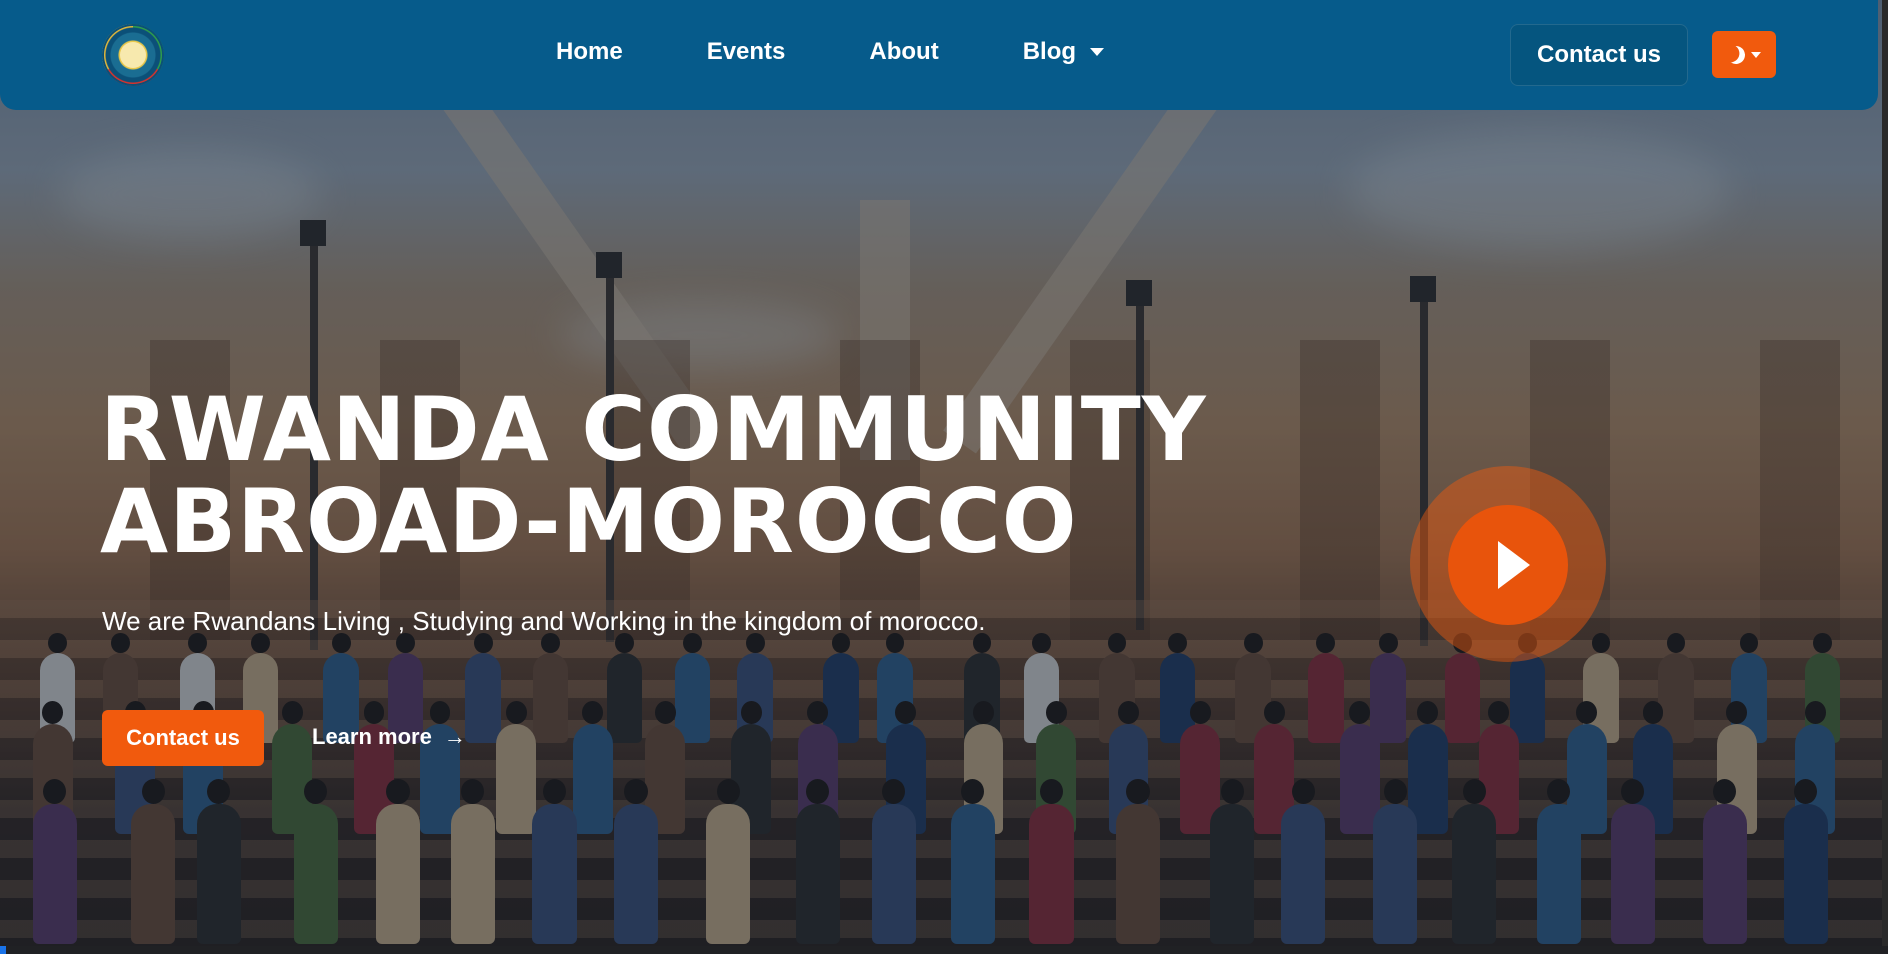 The height and width of the screenshot is (954, 1888). Describe the element at coordinates (1885, 473) in the screenshot. I see `scrollbar` at that location.